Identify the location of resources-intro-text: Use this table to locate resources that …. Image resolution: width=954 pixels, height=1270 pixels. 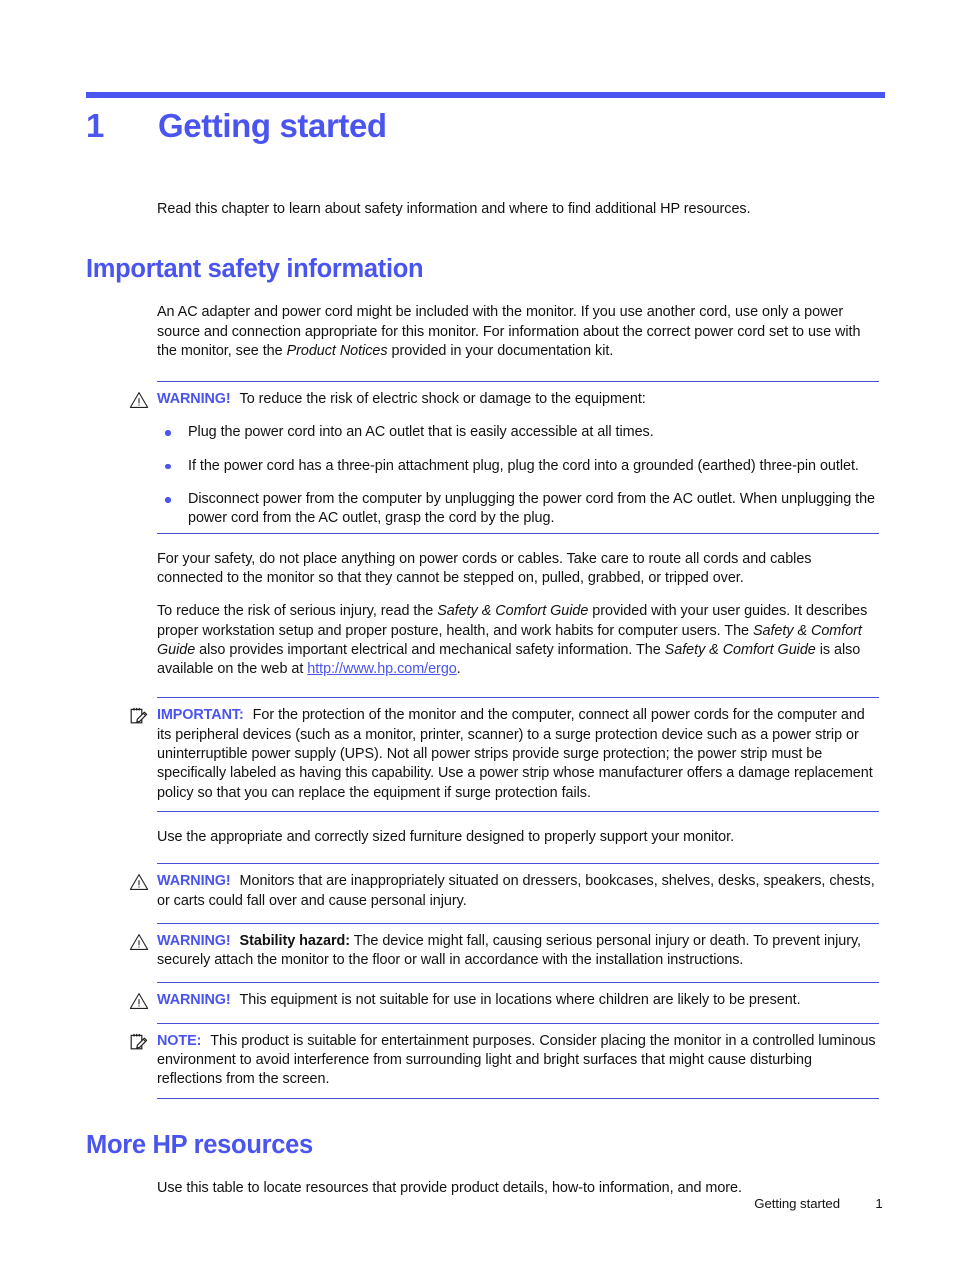
(449, 1187).